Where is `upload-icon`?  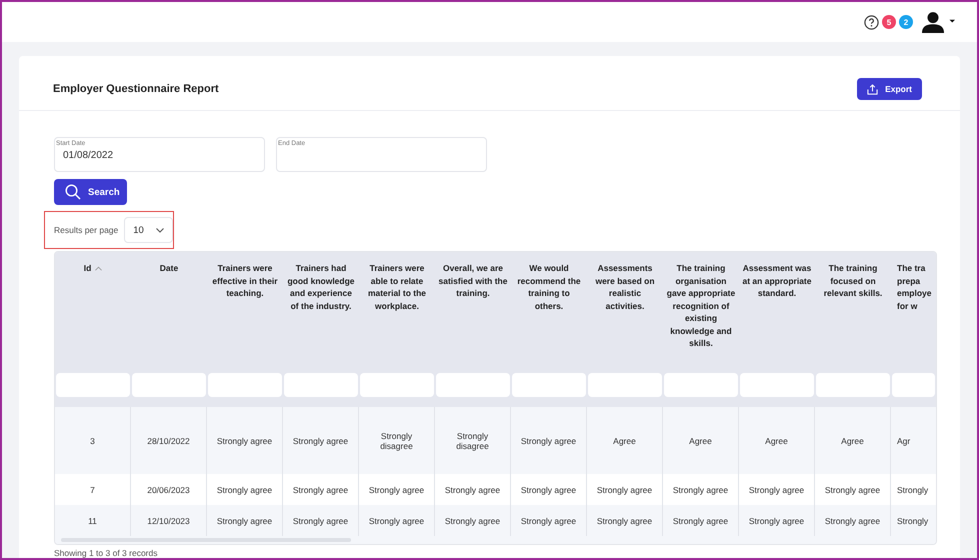
upload-icon is located at coordinates (872, 89).